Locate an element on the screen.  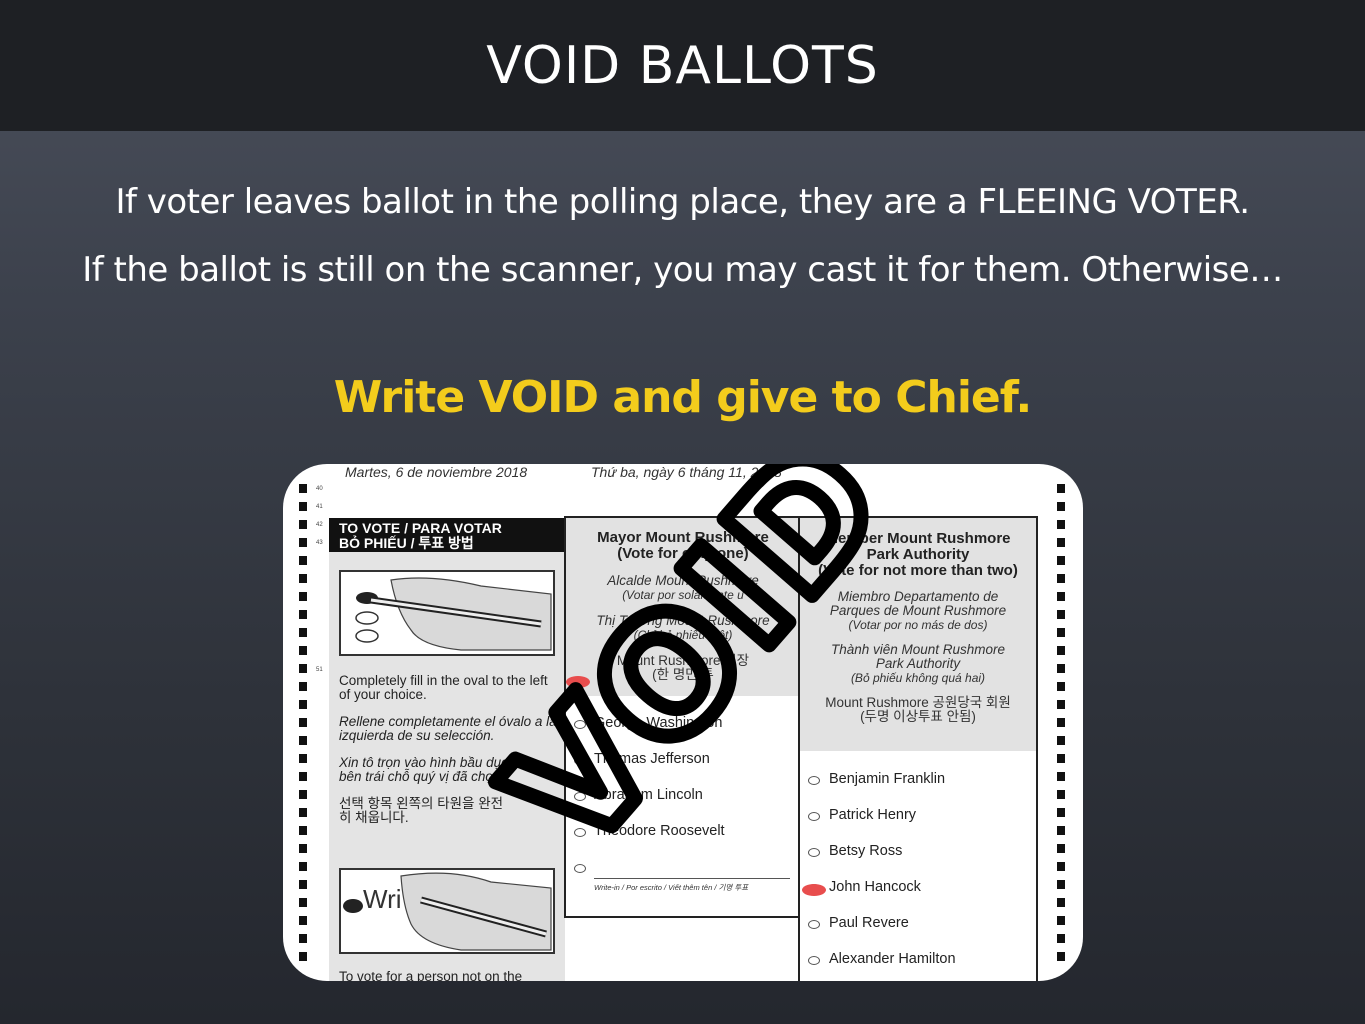
void-instruction-callout: Write VOID and give to Chief. is located at coordinates (682, 397).